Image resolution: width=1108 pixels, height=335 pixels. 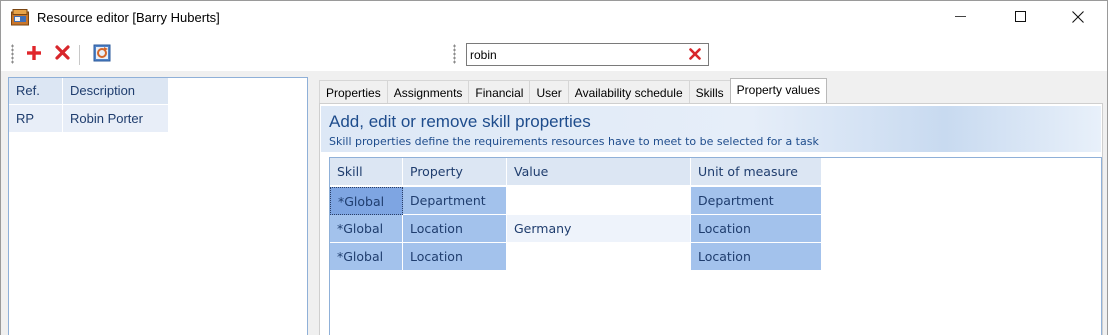 I want to click on resource-row: RP Robin Porter, so click(x=89, y=118).